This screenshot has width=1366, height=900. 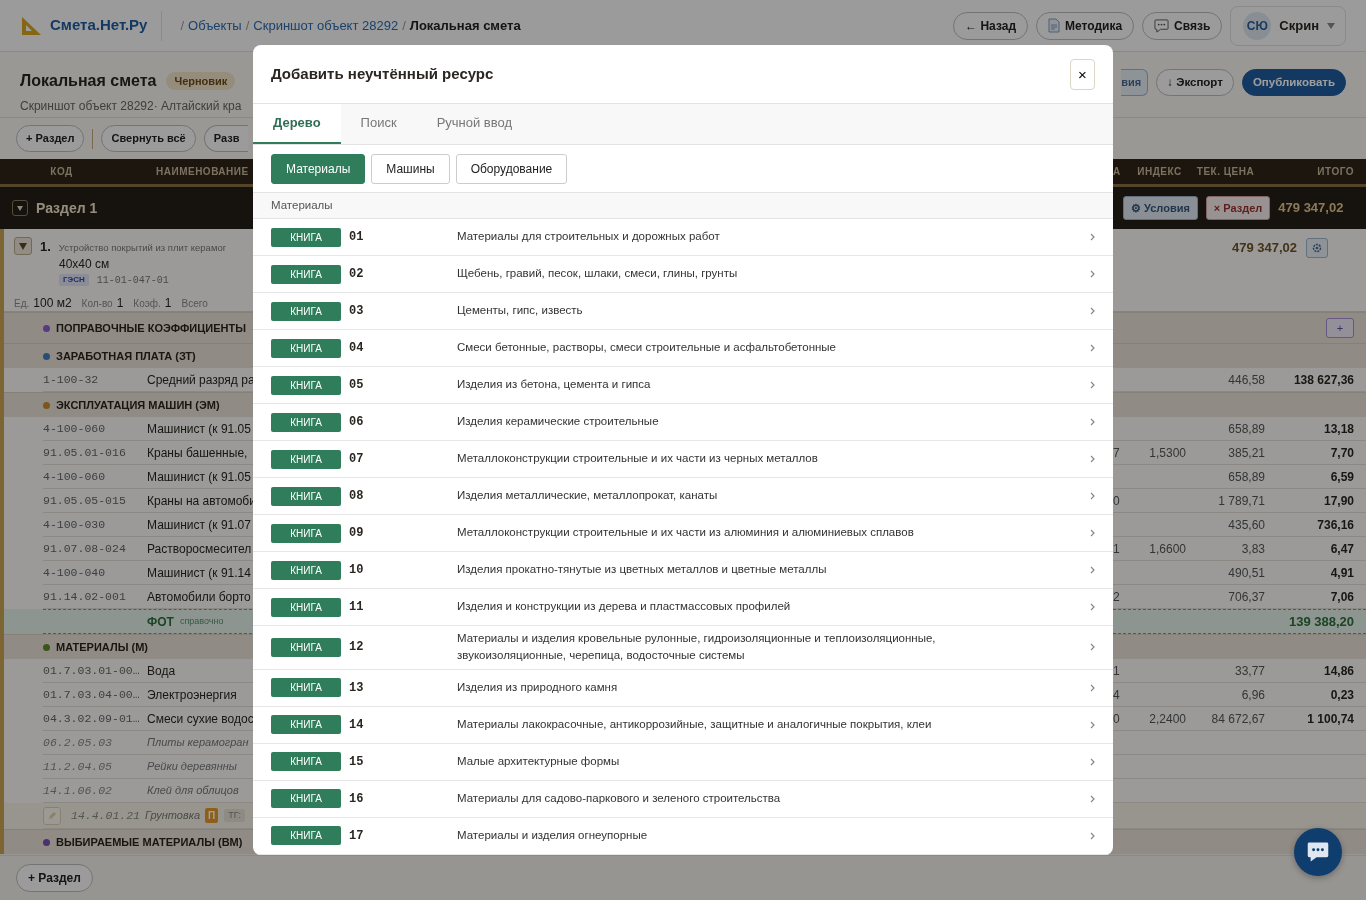 I want to click on table-cell-text: 658,89, so click(x=1246, y=429).